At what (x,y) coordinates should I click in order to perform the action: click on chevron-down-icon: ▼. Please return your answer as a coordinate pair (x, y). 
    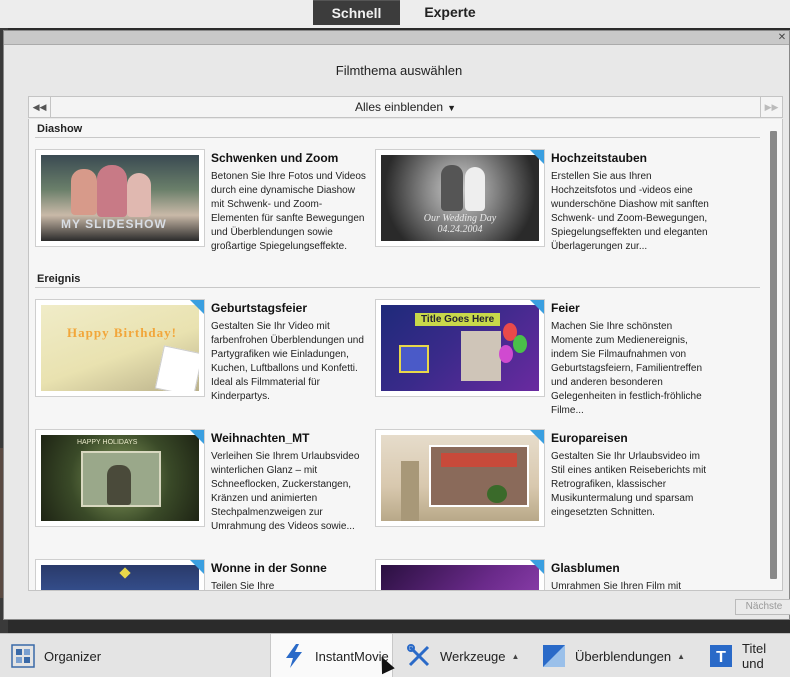
    Looking at the image, I should click on (451, 108).